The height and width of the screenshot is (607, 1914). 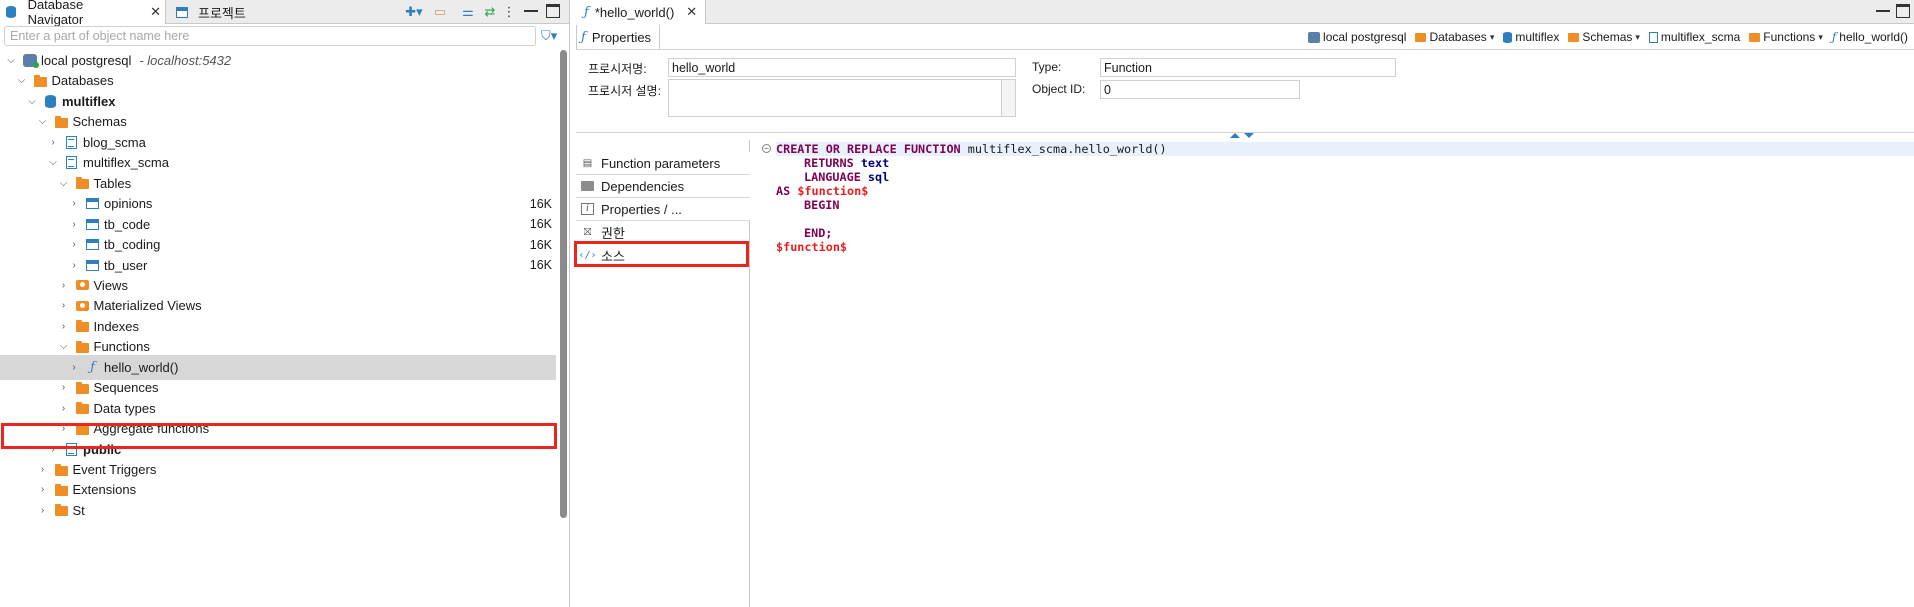 What do you see at coordinates (663, 163) in the screenshot?
I see `side-tab-function-parameters: ▤ Function parameters` at bounding box center [663, 163].